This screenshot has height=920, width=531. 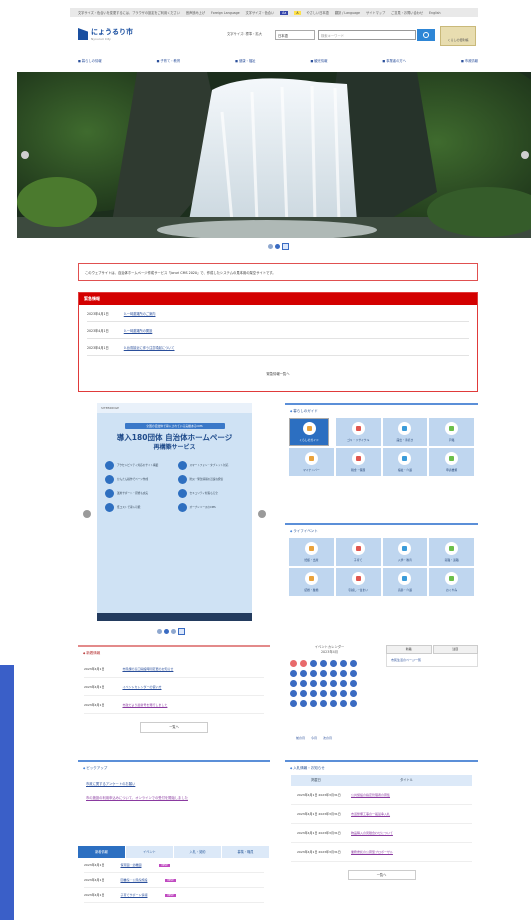 I want to click on side-tab-link: 市民生活のページ一覧, so click(x=432, y=660).